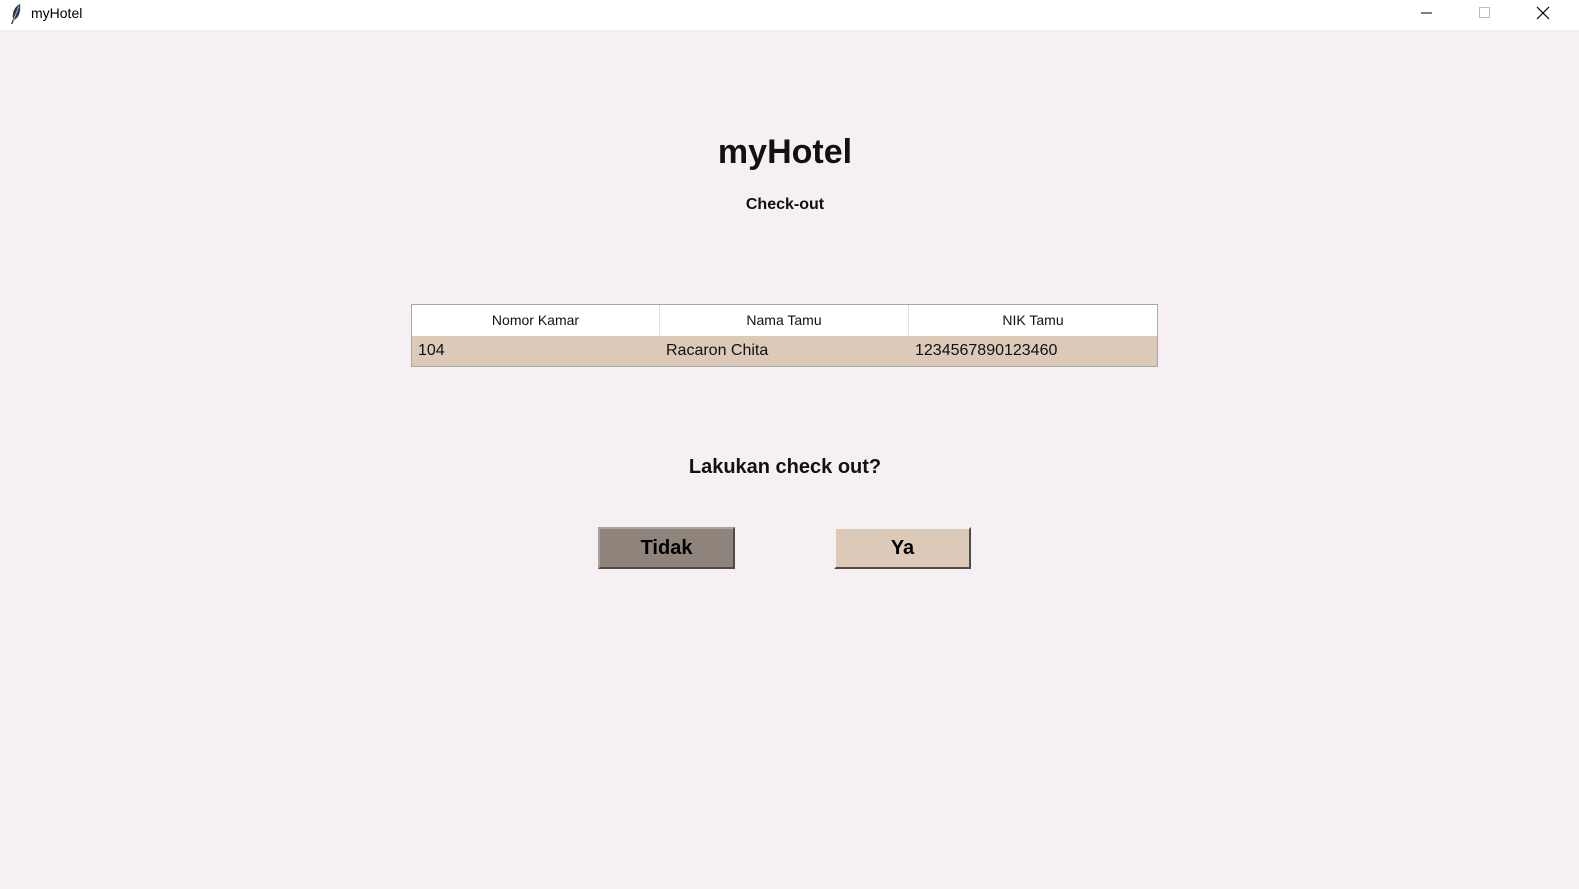  What do you see at coordinates (536, 320) in the screenshot?
I see `column-header-nomor-kamar: Nomor Kamar` at bounding box center [536, 320].